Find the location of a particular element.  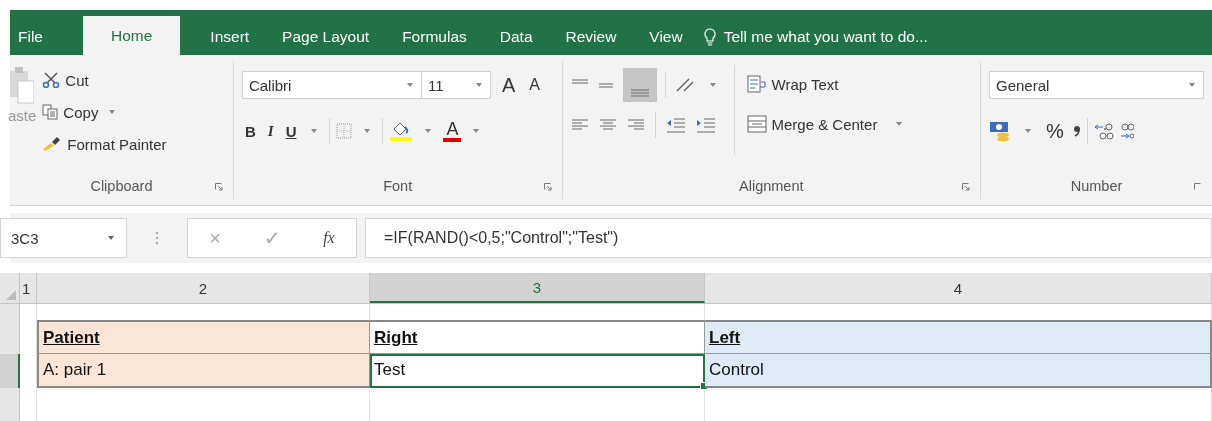

comma-style-icon is located at coordinates (1076, 131).